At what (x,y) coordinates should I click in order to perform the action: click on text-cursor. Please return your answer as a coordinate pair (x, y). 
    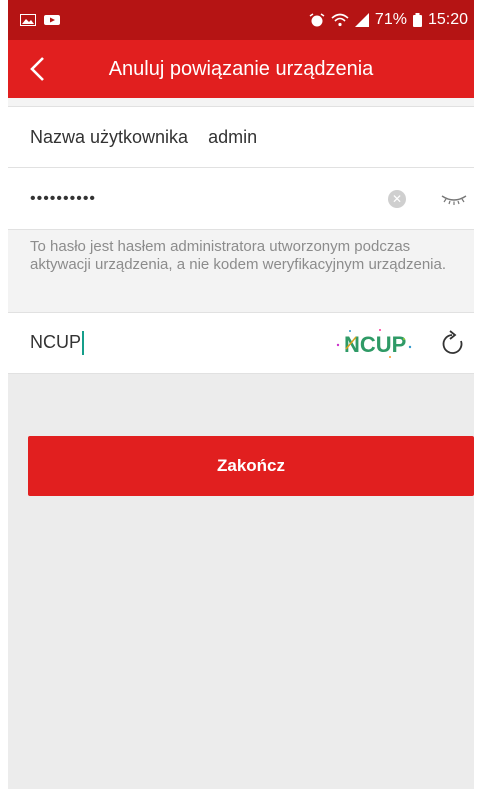
    Looking at the image, I should click on (83, 343).